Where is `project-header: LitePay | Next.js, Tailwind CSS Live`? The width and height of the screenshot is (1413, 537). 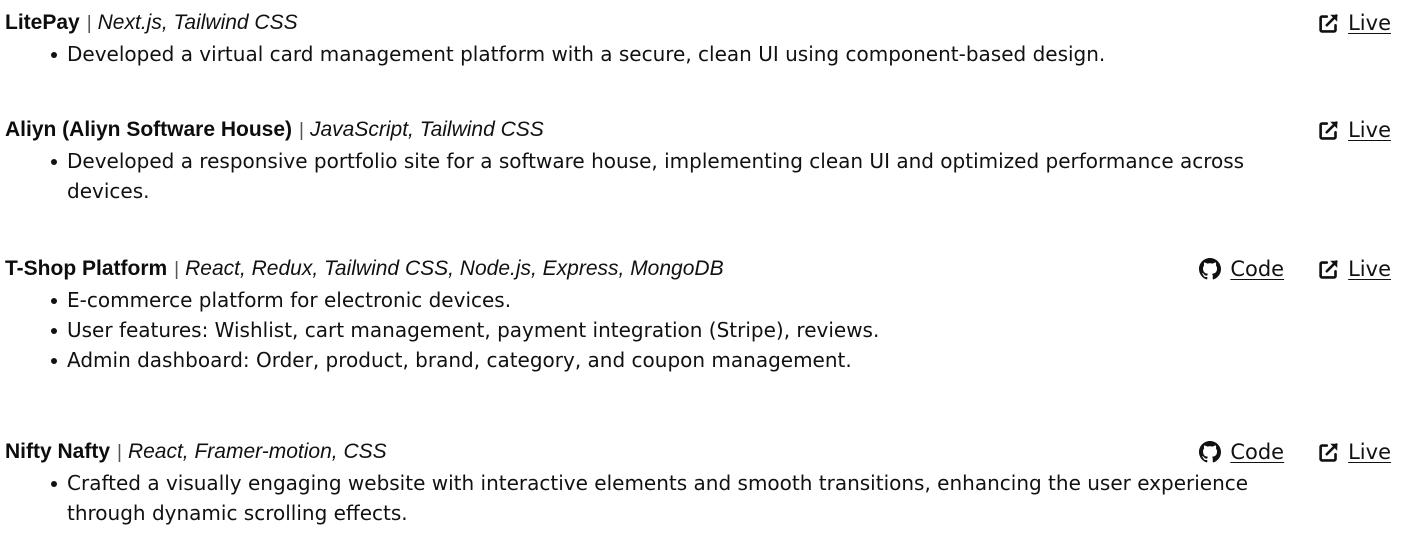
project-header: LitePay | Next.js, Tailwind CSS Live is located at coordinates (706, 23).